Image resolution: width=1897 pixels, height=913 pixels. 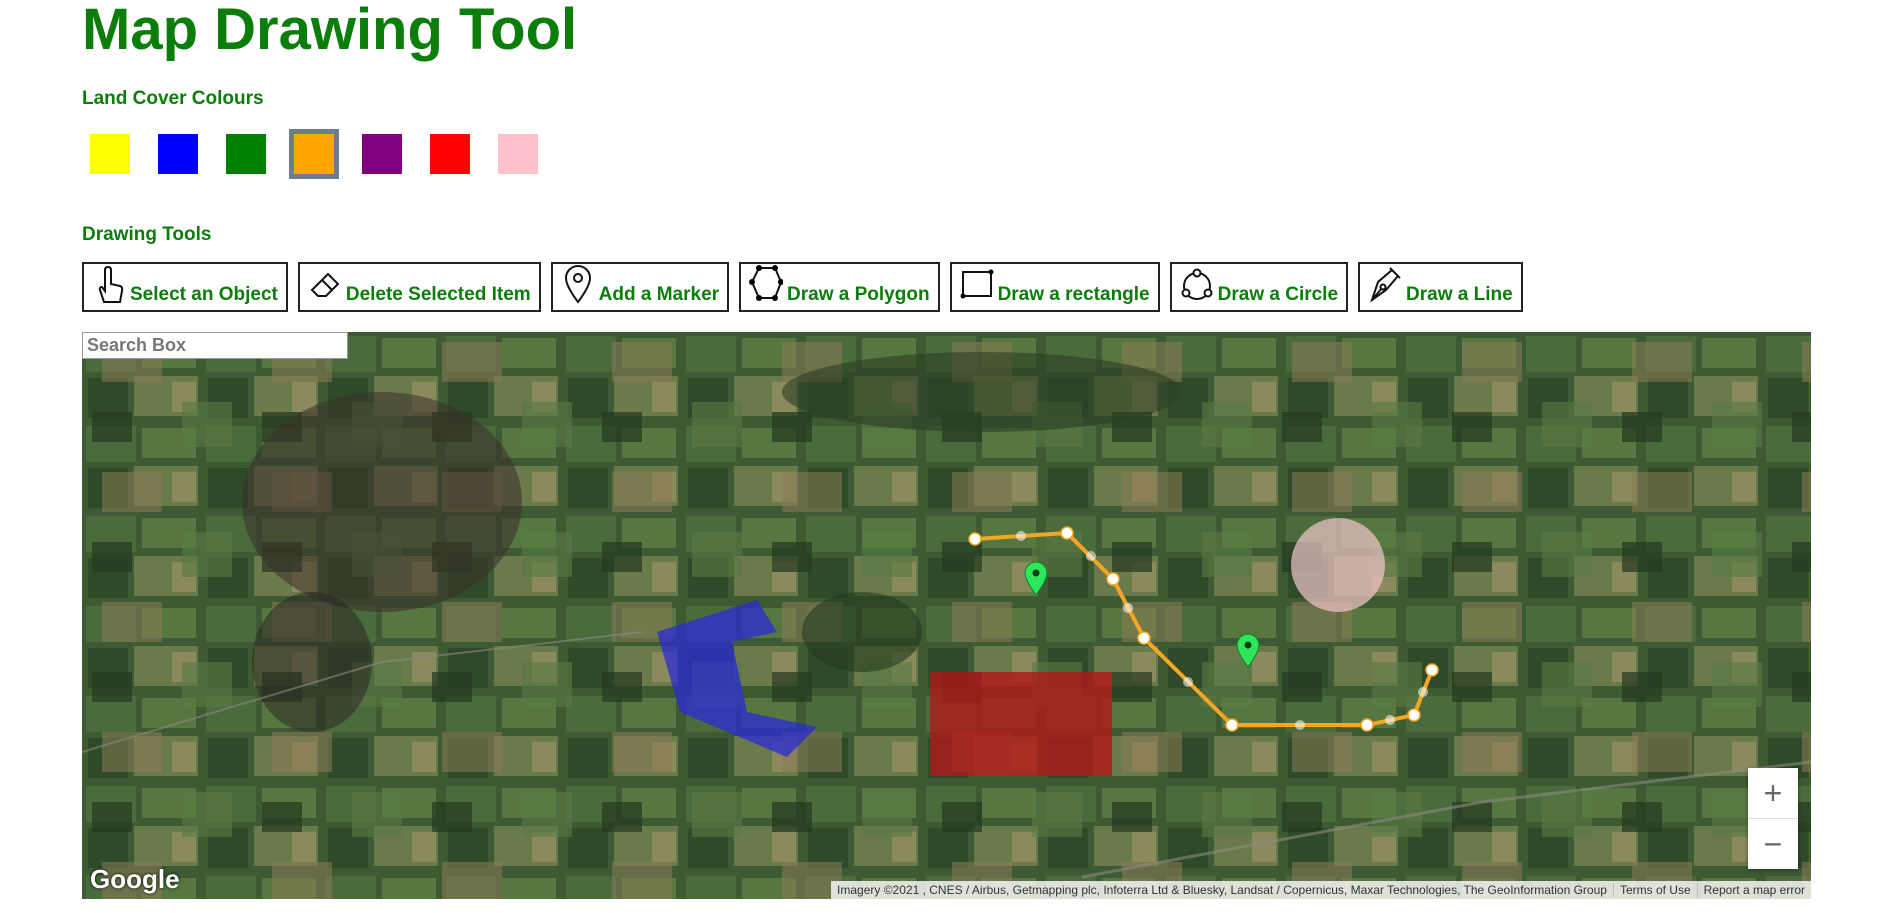 I want to click on drawing-tools-heading: Drawing Tools, so click(x=147, y=234).